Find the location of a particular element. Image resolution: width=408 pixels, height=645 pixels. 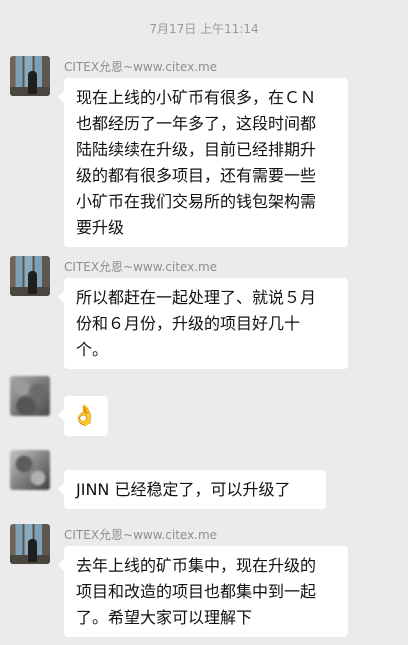

message-line: 所以都赶在一起处理了、就说５月 is located at coordinates (196, 297).